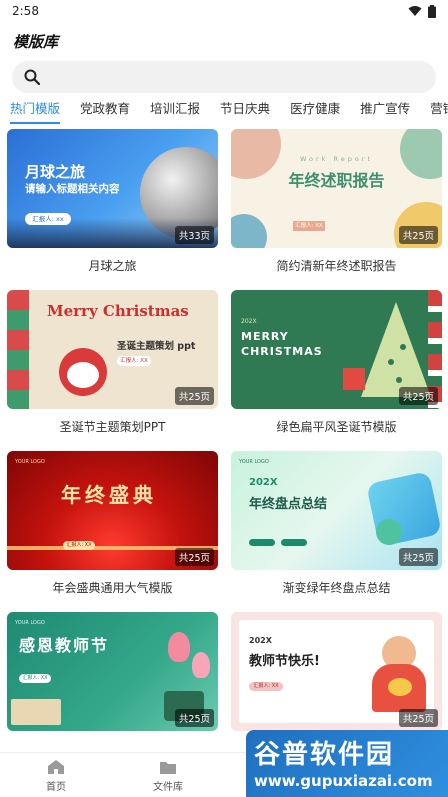  I want to click on tab-training-report: 培训汇报, so click(175, 111).